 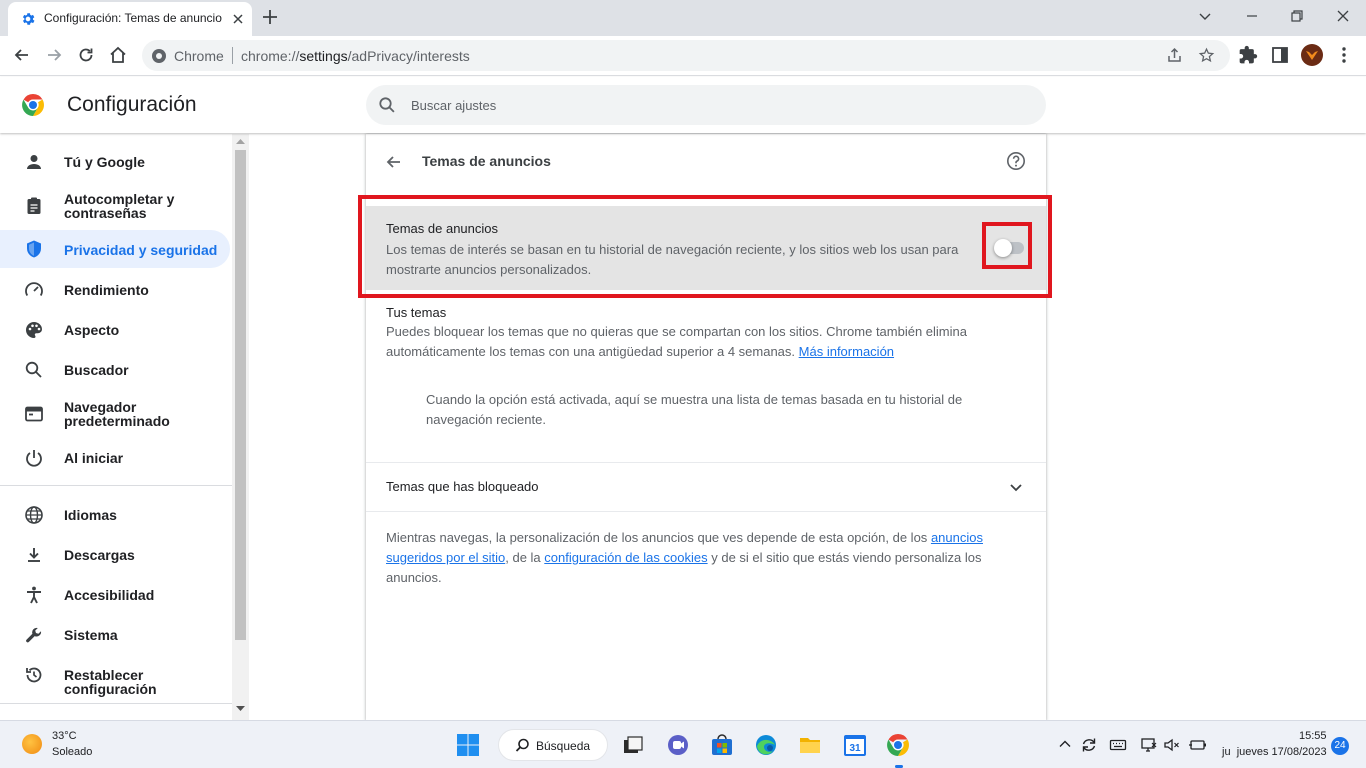 What do you see at coordinates (633, 745) in the screenshot?
I see `task-view-icon` at bounding box center [633, 745].